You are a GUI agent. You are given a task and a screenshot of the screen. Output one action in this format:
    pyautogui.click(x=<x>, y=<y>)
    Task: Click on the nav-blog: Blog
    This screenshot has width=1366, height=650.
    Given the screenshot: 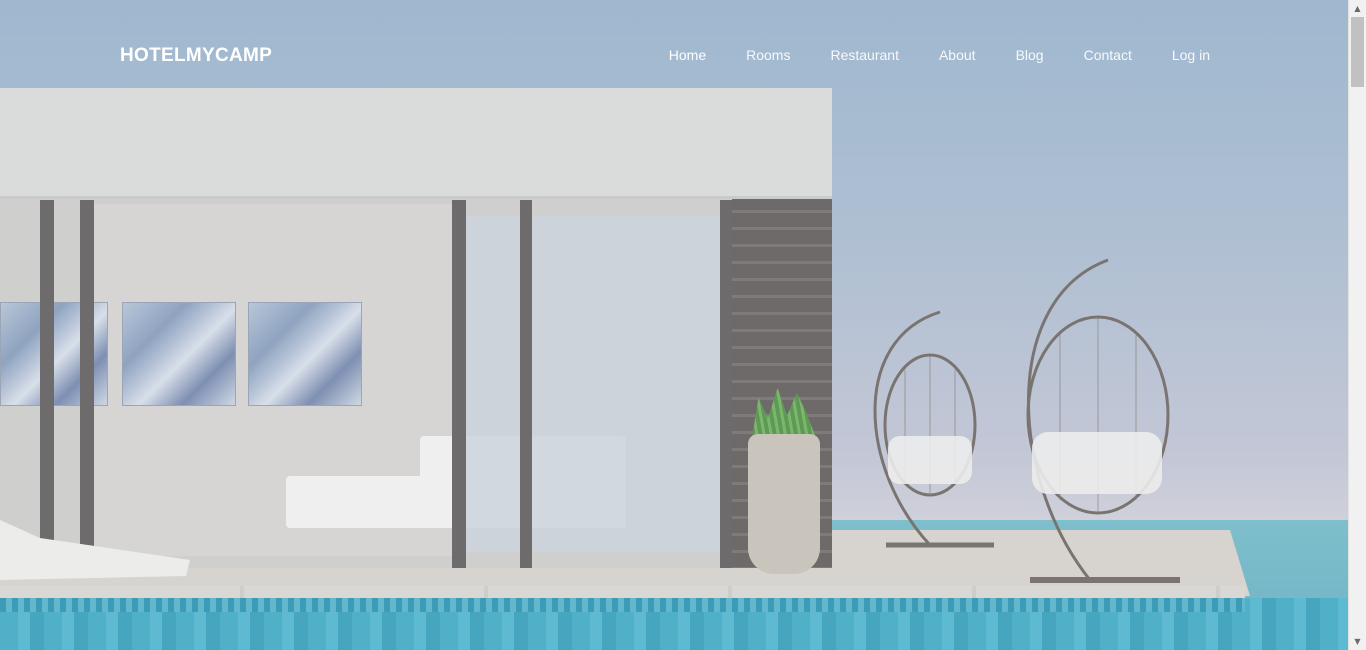 What is the action you would take?
    pyautogui.click(x=1030, y=55)
    